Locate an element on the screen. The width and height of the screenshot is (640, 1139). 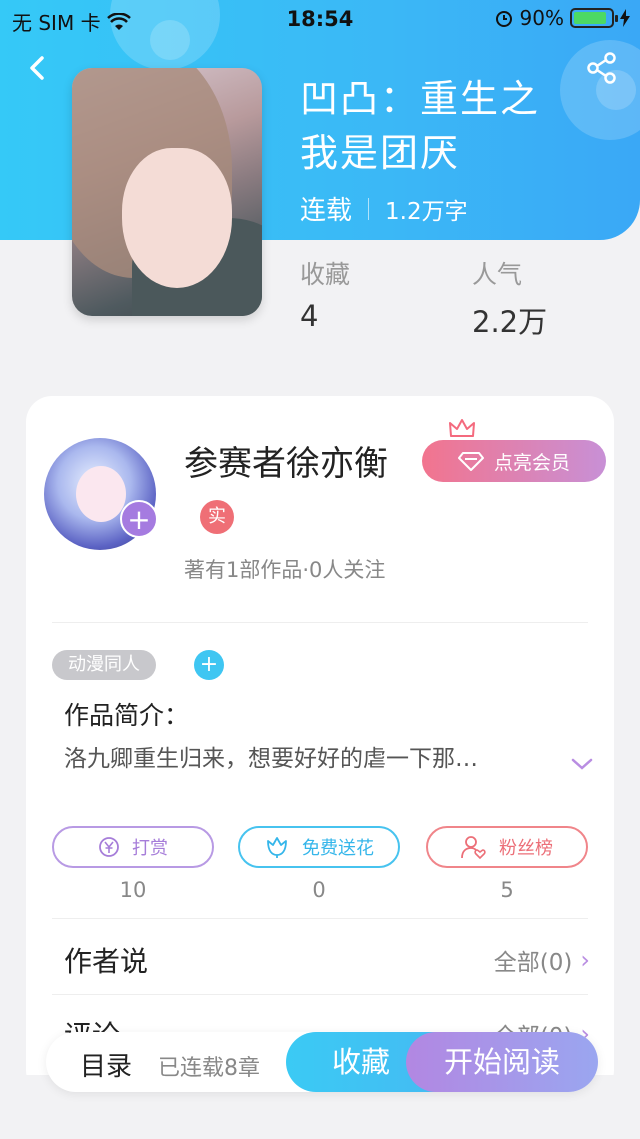
book-status: 连载 is located at coordinates (326, 211).